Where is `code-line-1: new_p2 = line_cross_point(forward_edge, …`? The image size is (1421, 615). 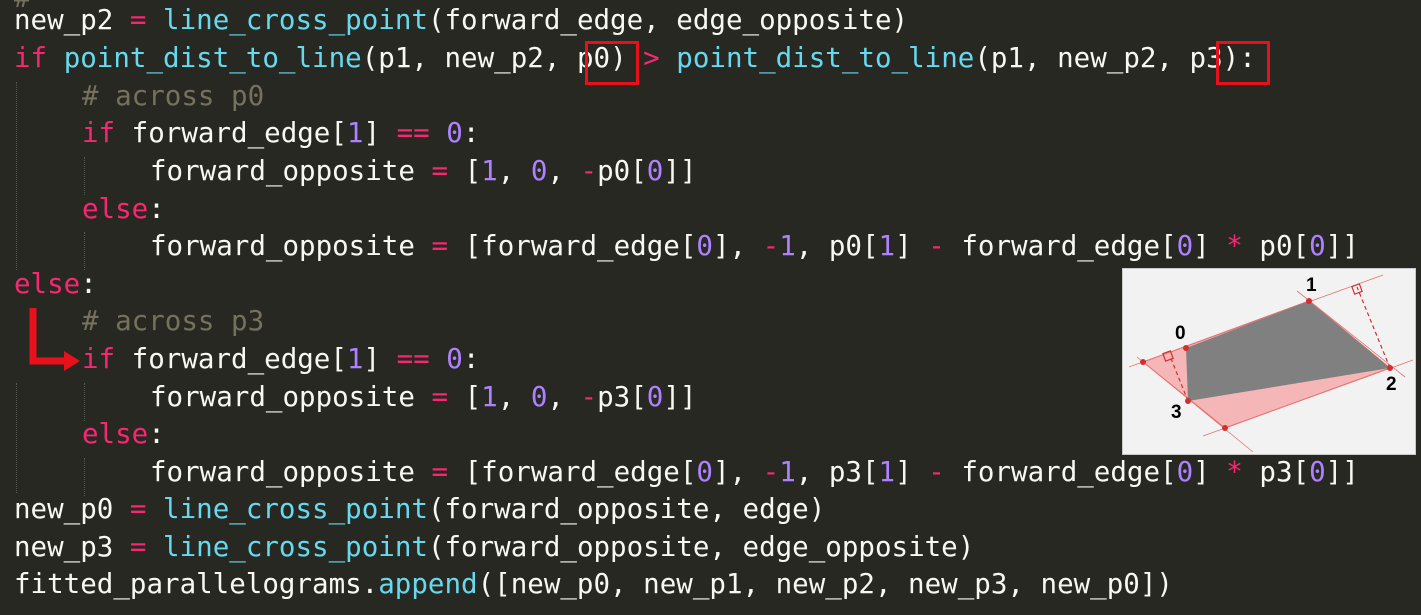
code-line-1: new_p2 = line_cross_point(forward_edge, … is located at coordinates (461, 20).